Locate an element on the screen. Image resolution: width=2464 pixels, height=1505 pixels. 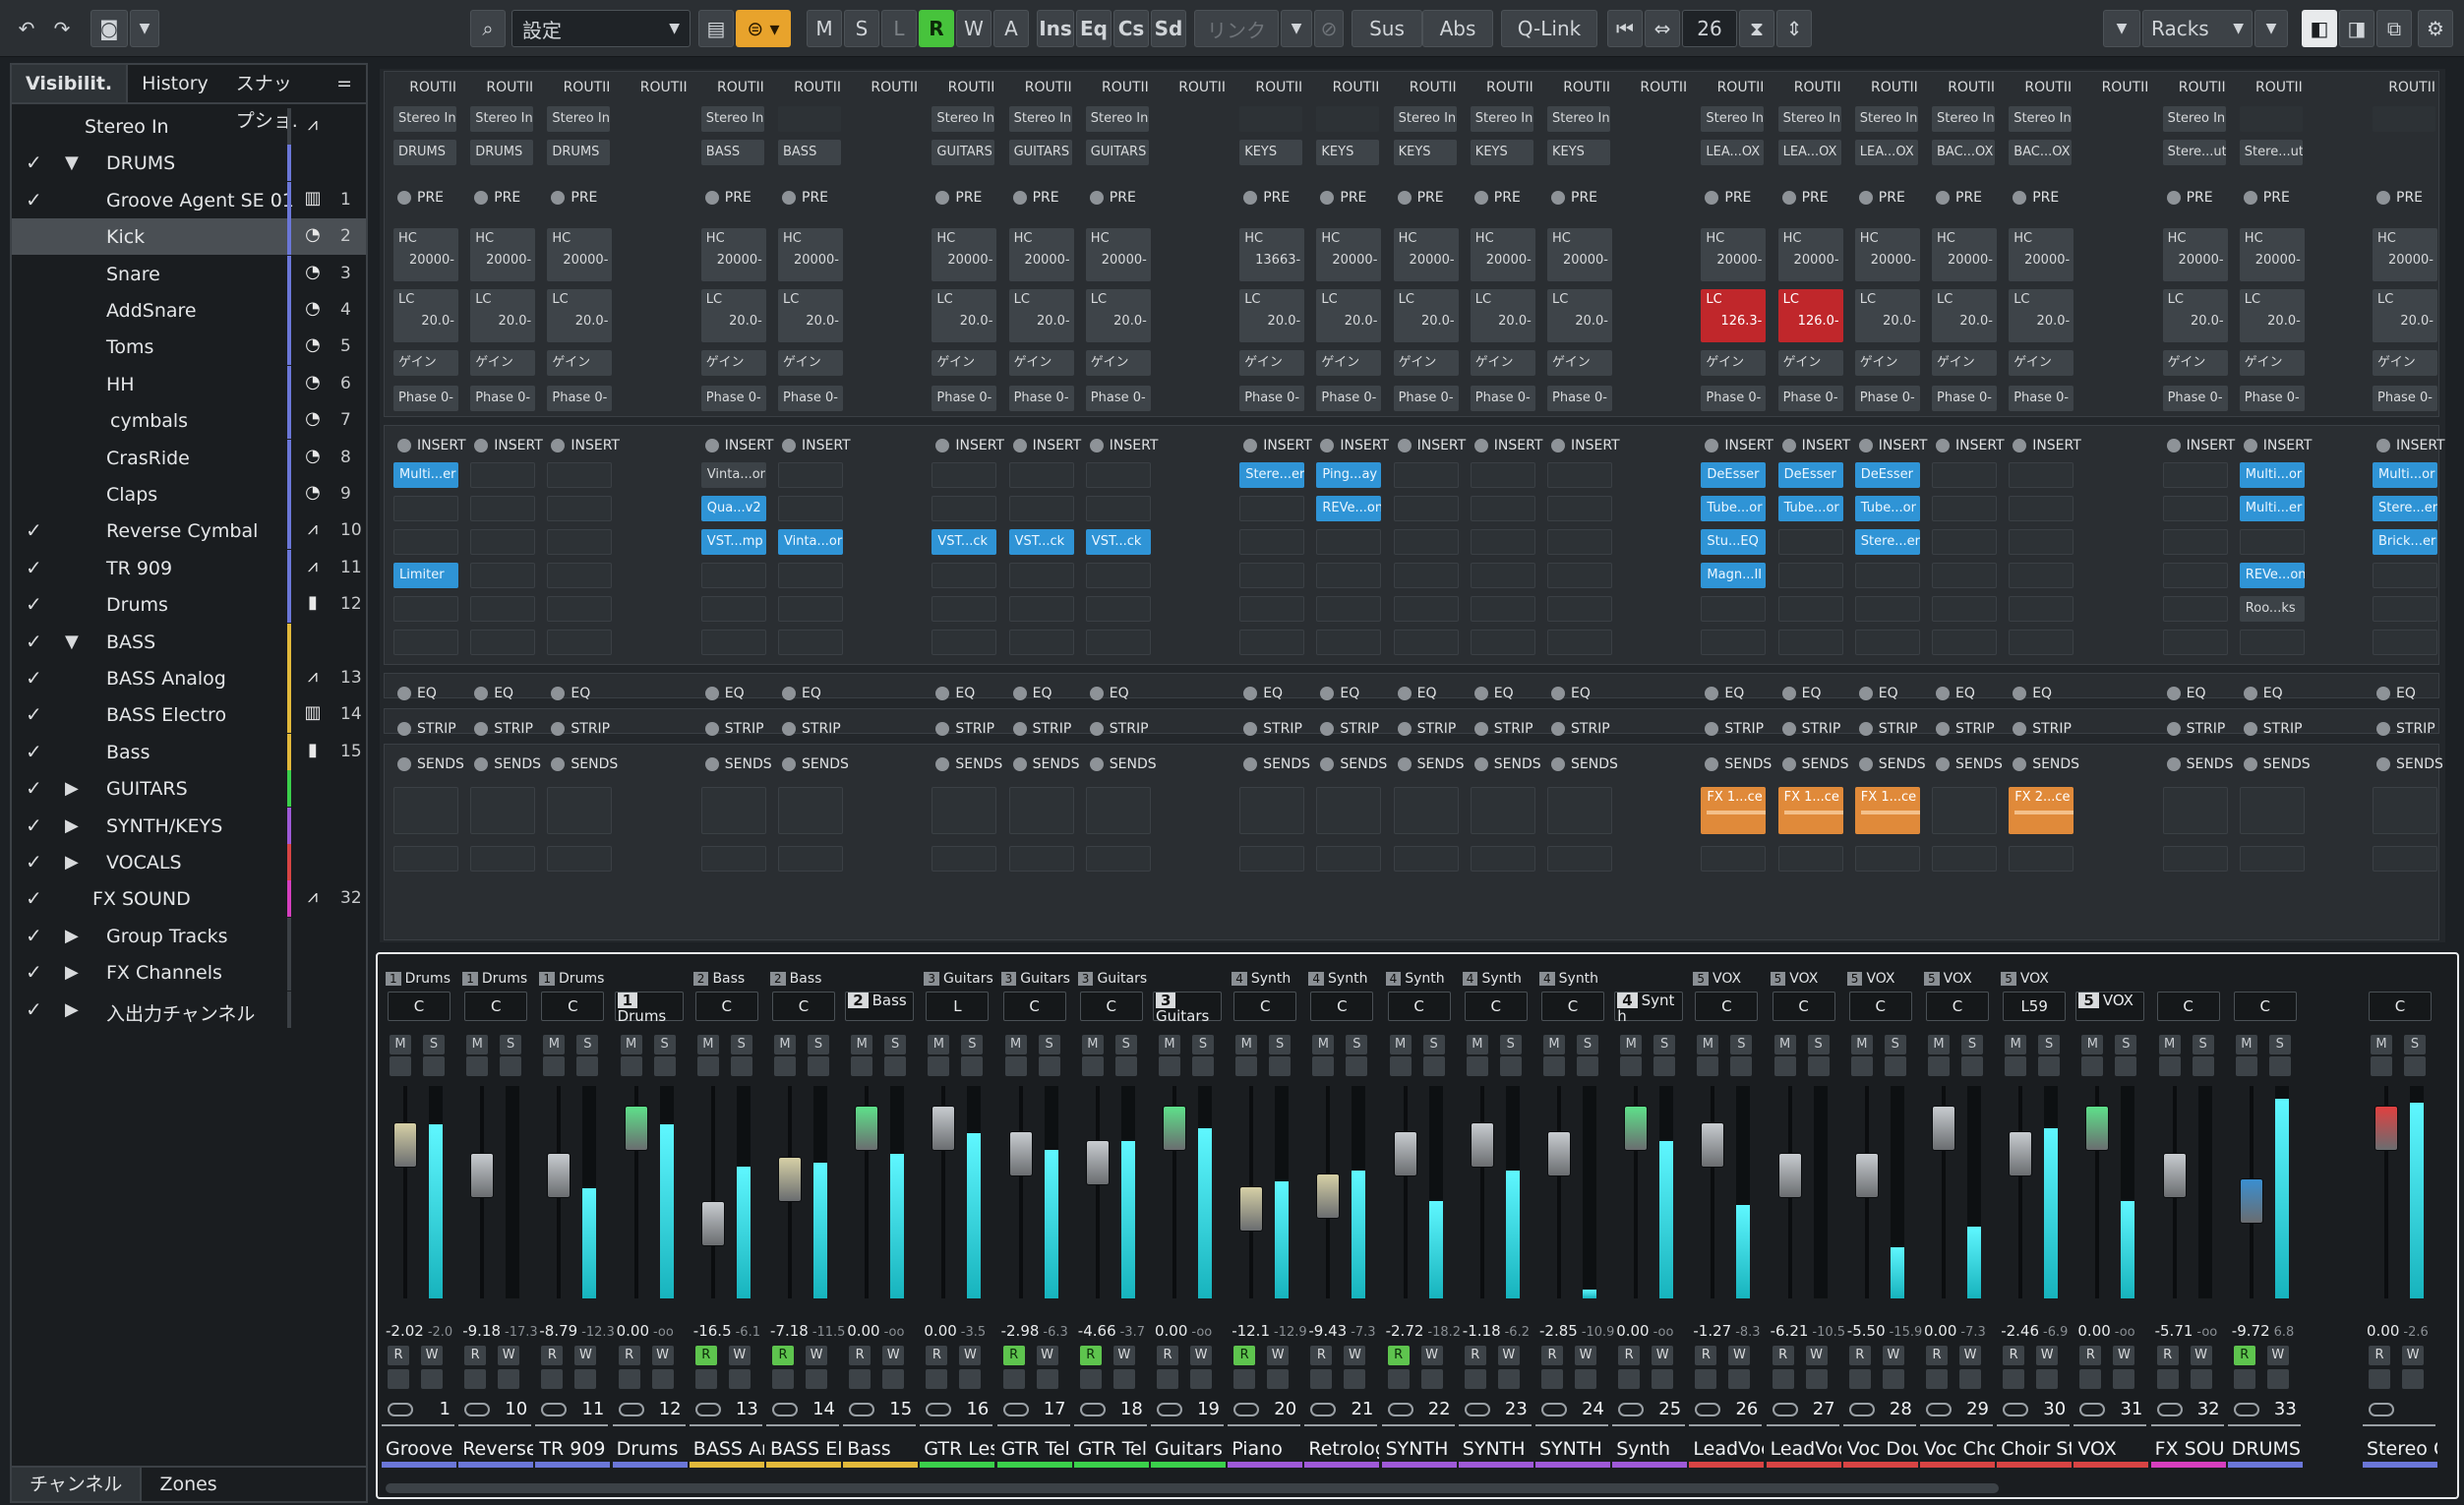
track-row: AddSnare ◔ 4 is located at coordinates (189, 310).